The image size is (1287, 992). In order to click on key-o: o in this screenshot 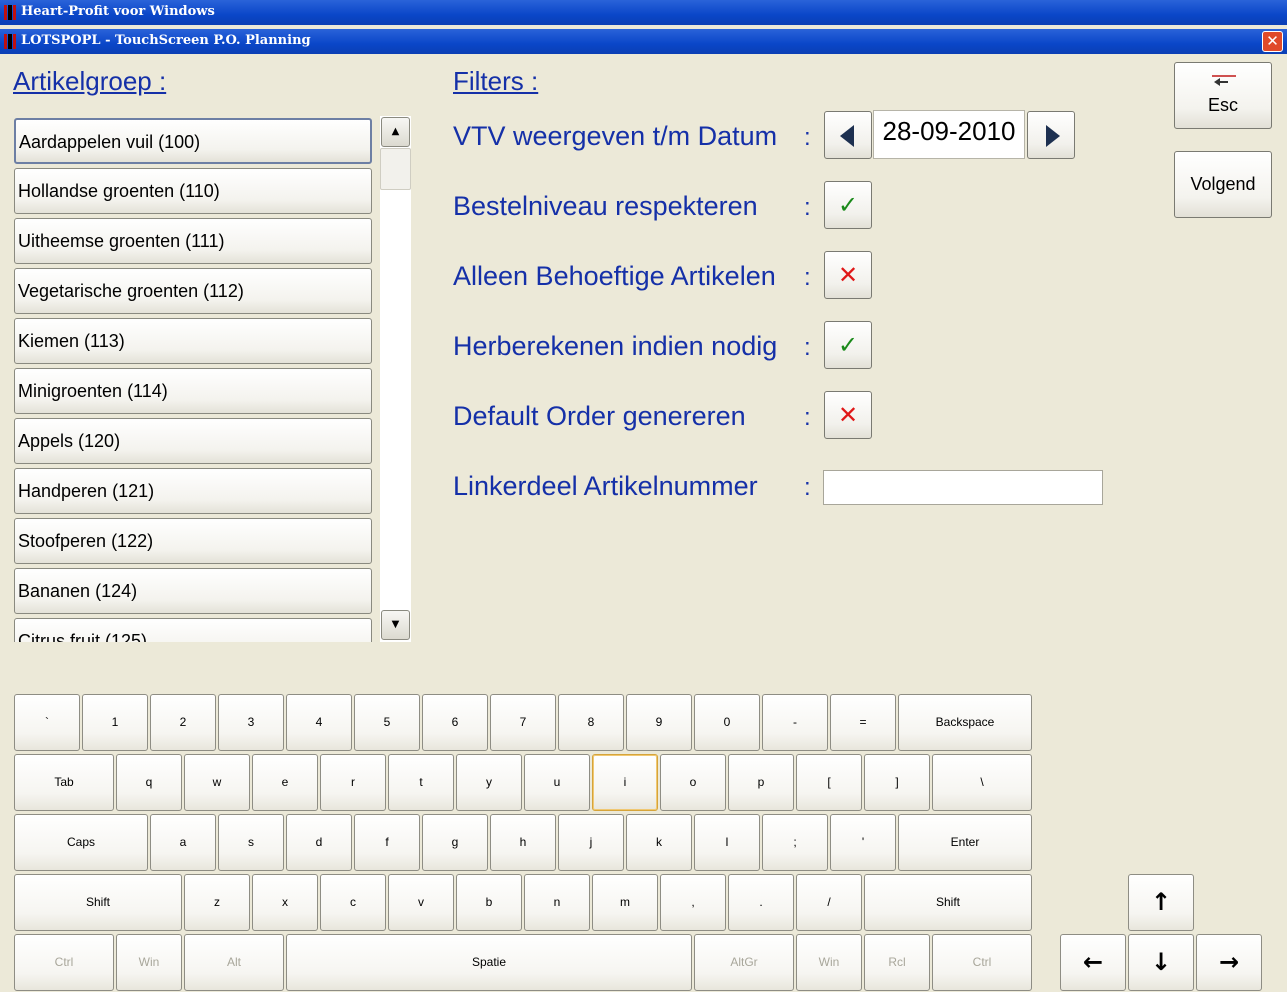, I will do `click(693, 782)`.